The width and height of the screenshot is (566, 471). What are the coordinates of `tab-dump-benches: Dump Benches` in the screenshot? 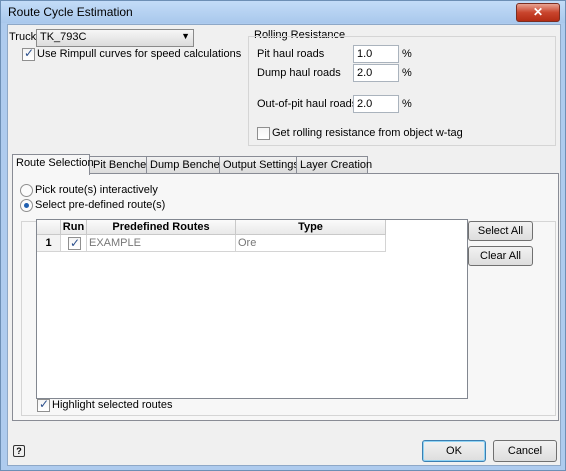 It's located at (185, 165).